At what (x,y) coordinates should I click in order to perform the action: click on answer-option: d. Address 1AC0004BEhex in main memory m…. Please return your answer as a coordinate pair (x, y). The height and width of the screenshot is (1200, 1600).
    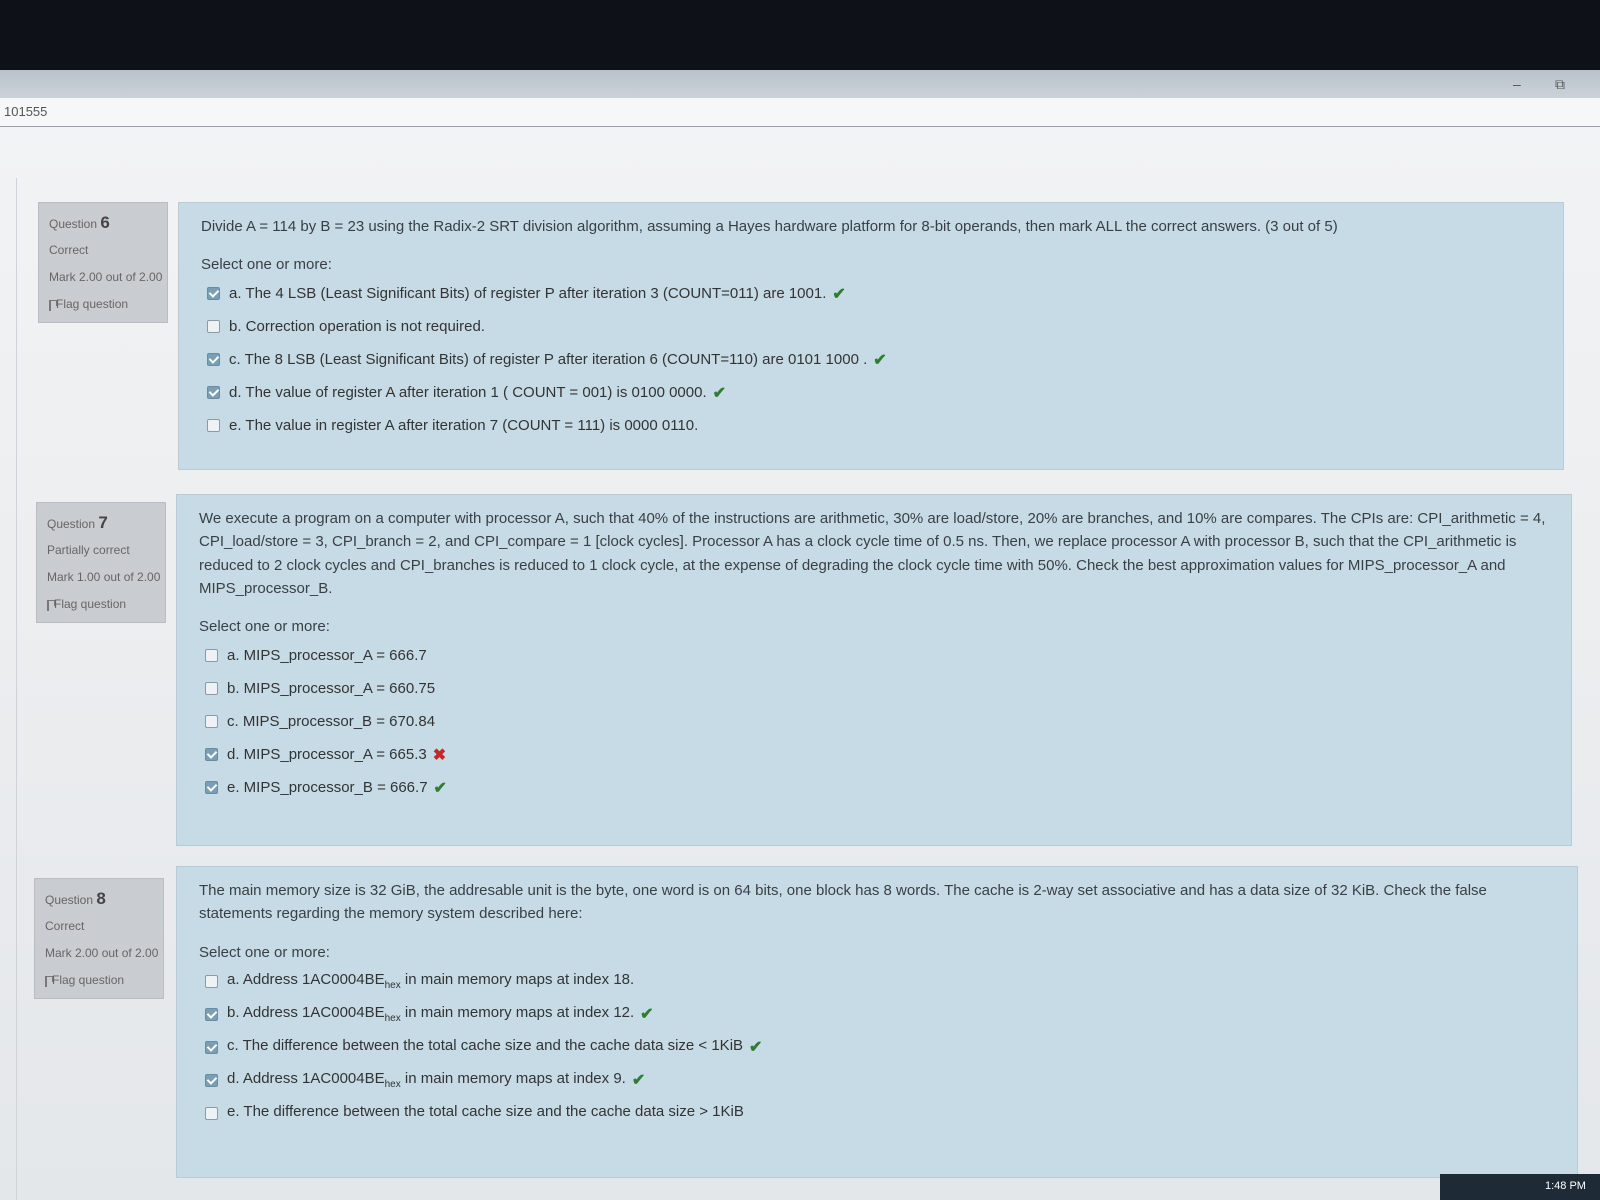
    Looking at the image, I should click on (880, 1080).